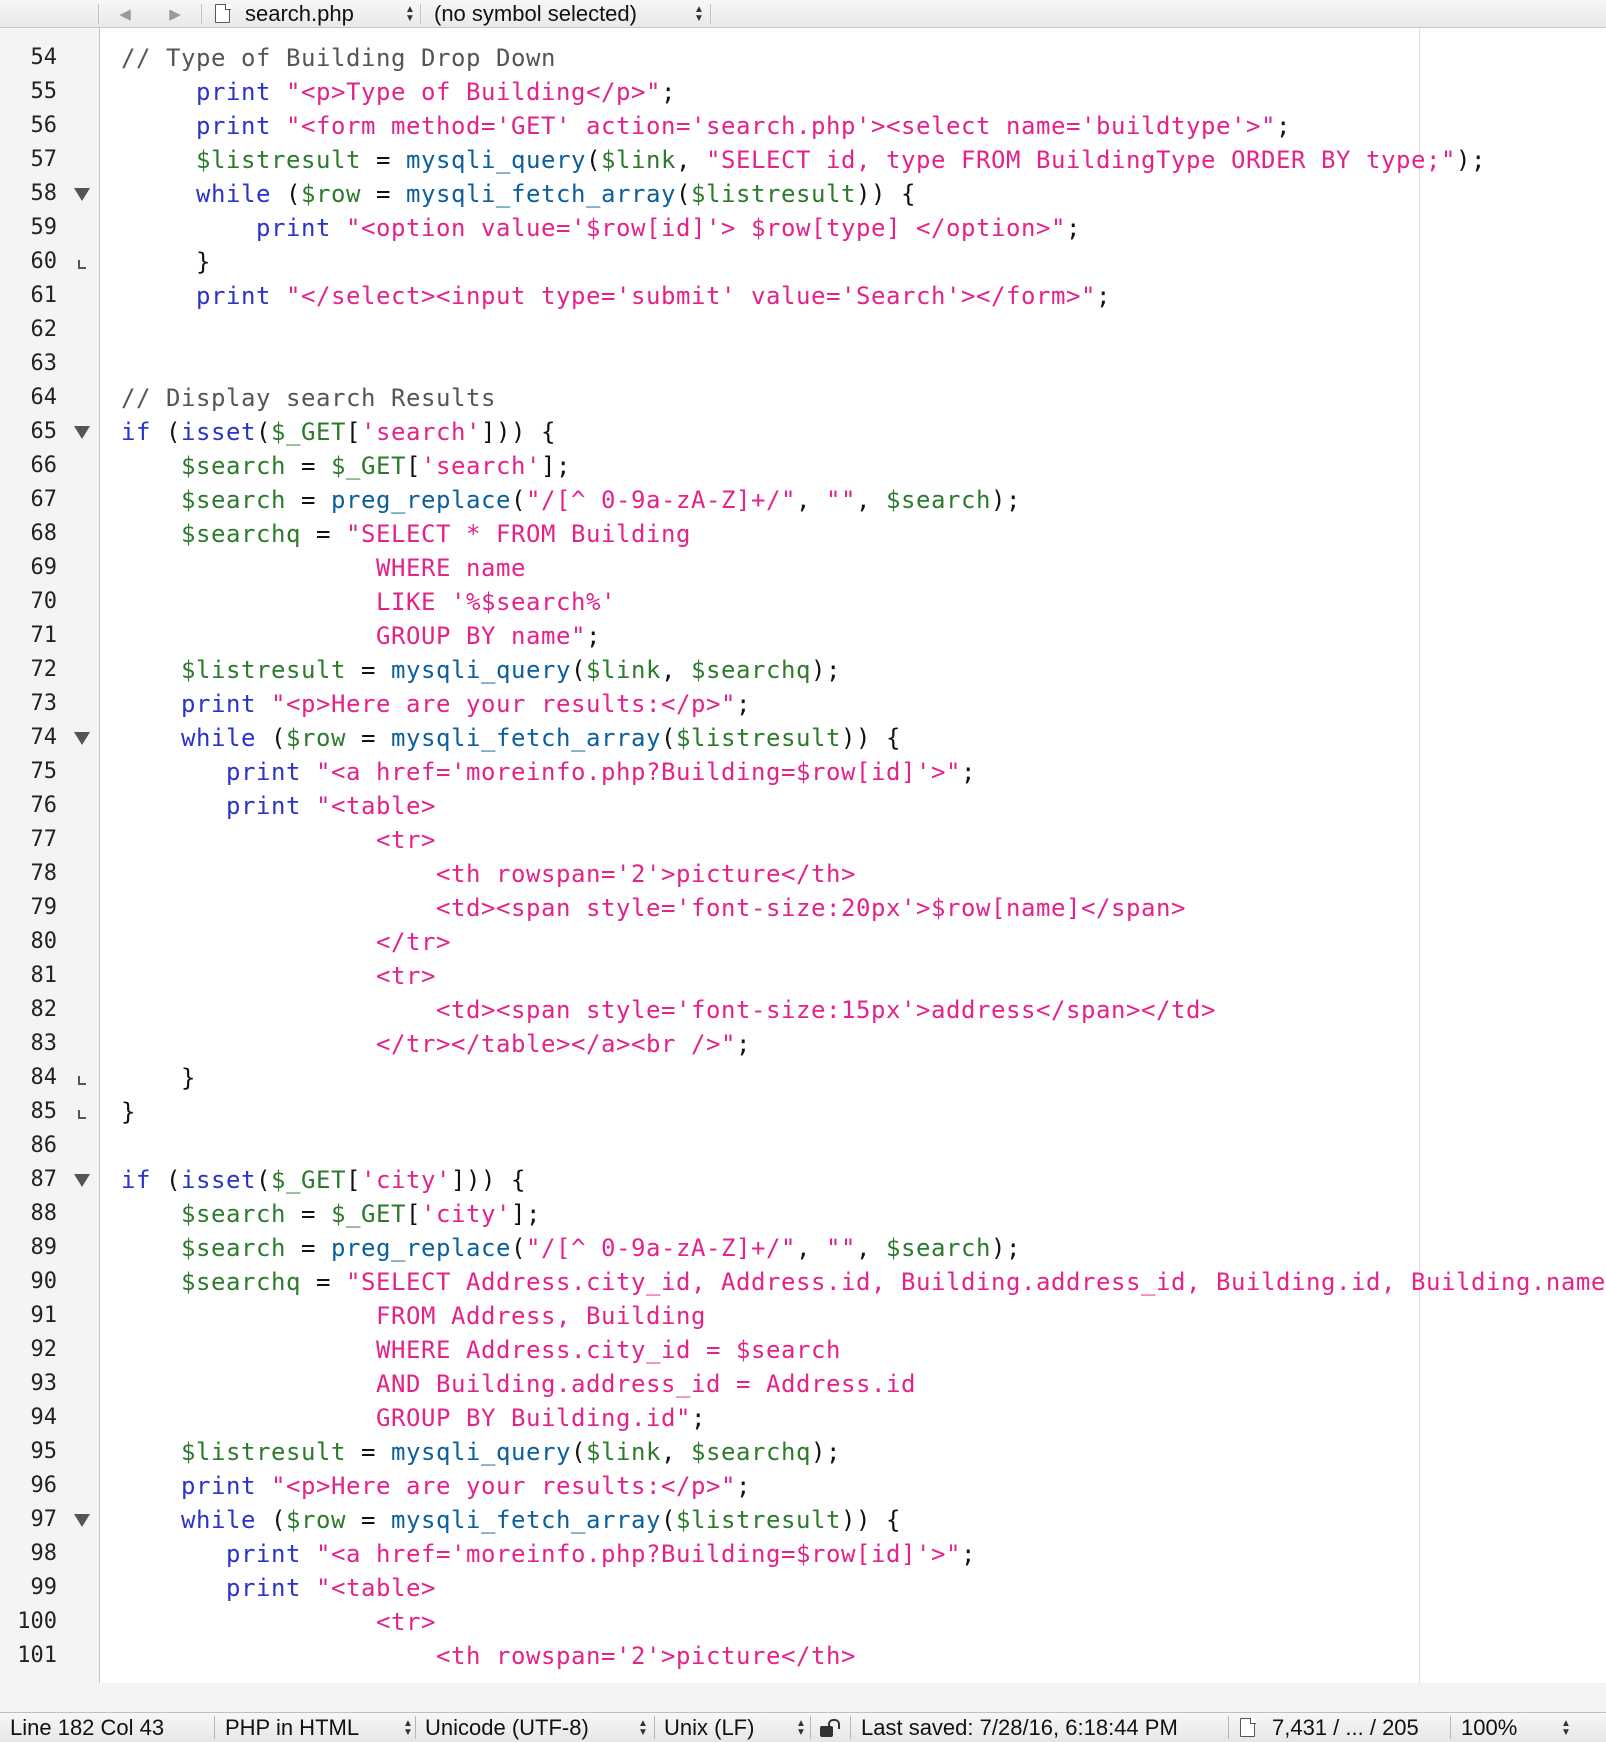 This screenshot has height=1742, width=1606. I want to click on back-arrow-icon: ◀, so click(125, 13).